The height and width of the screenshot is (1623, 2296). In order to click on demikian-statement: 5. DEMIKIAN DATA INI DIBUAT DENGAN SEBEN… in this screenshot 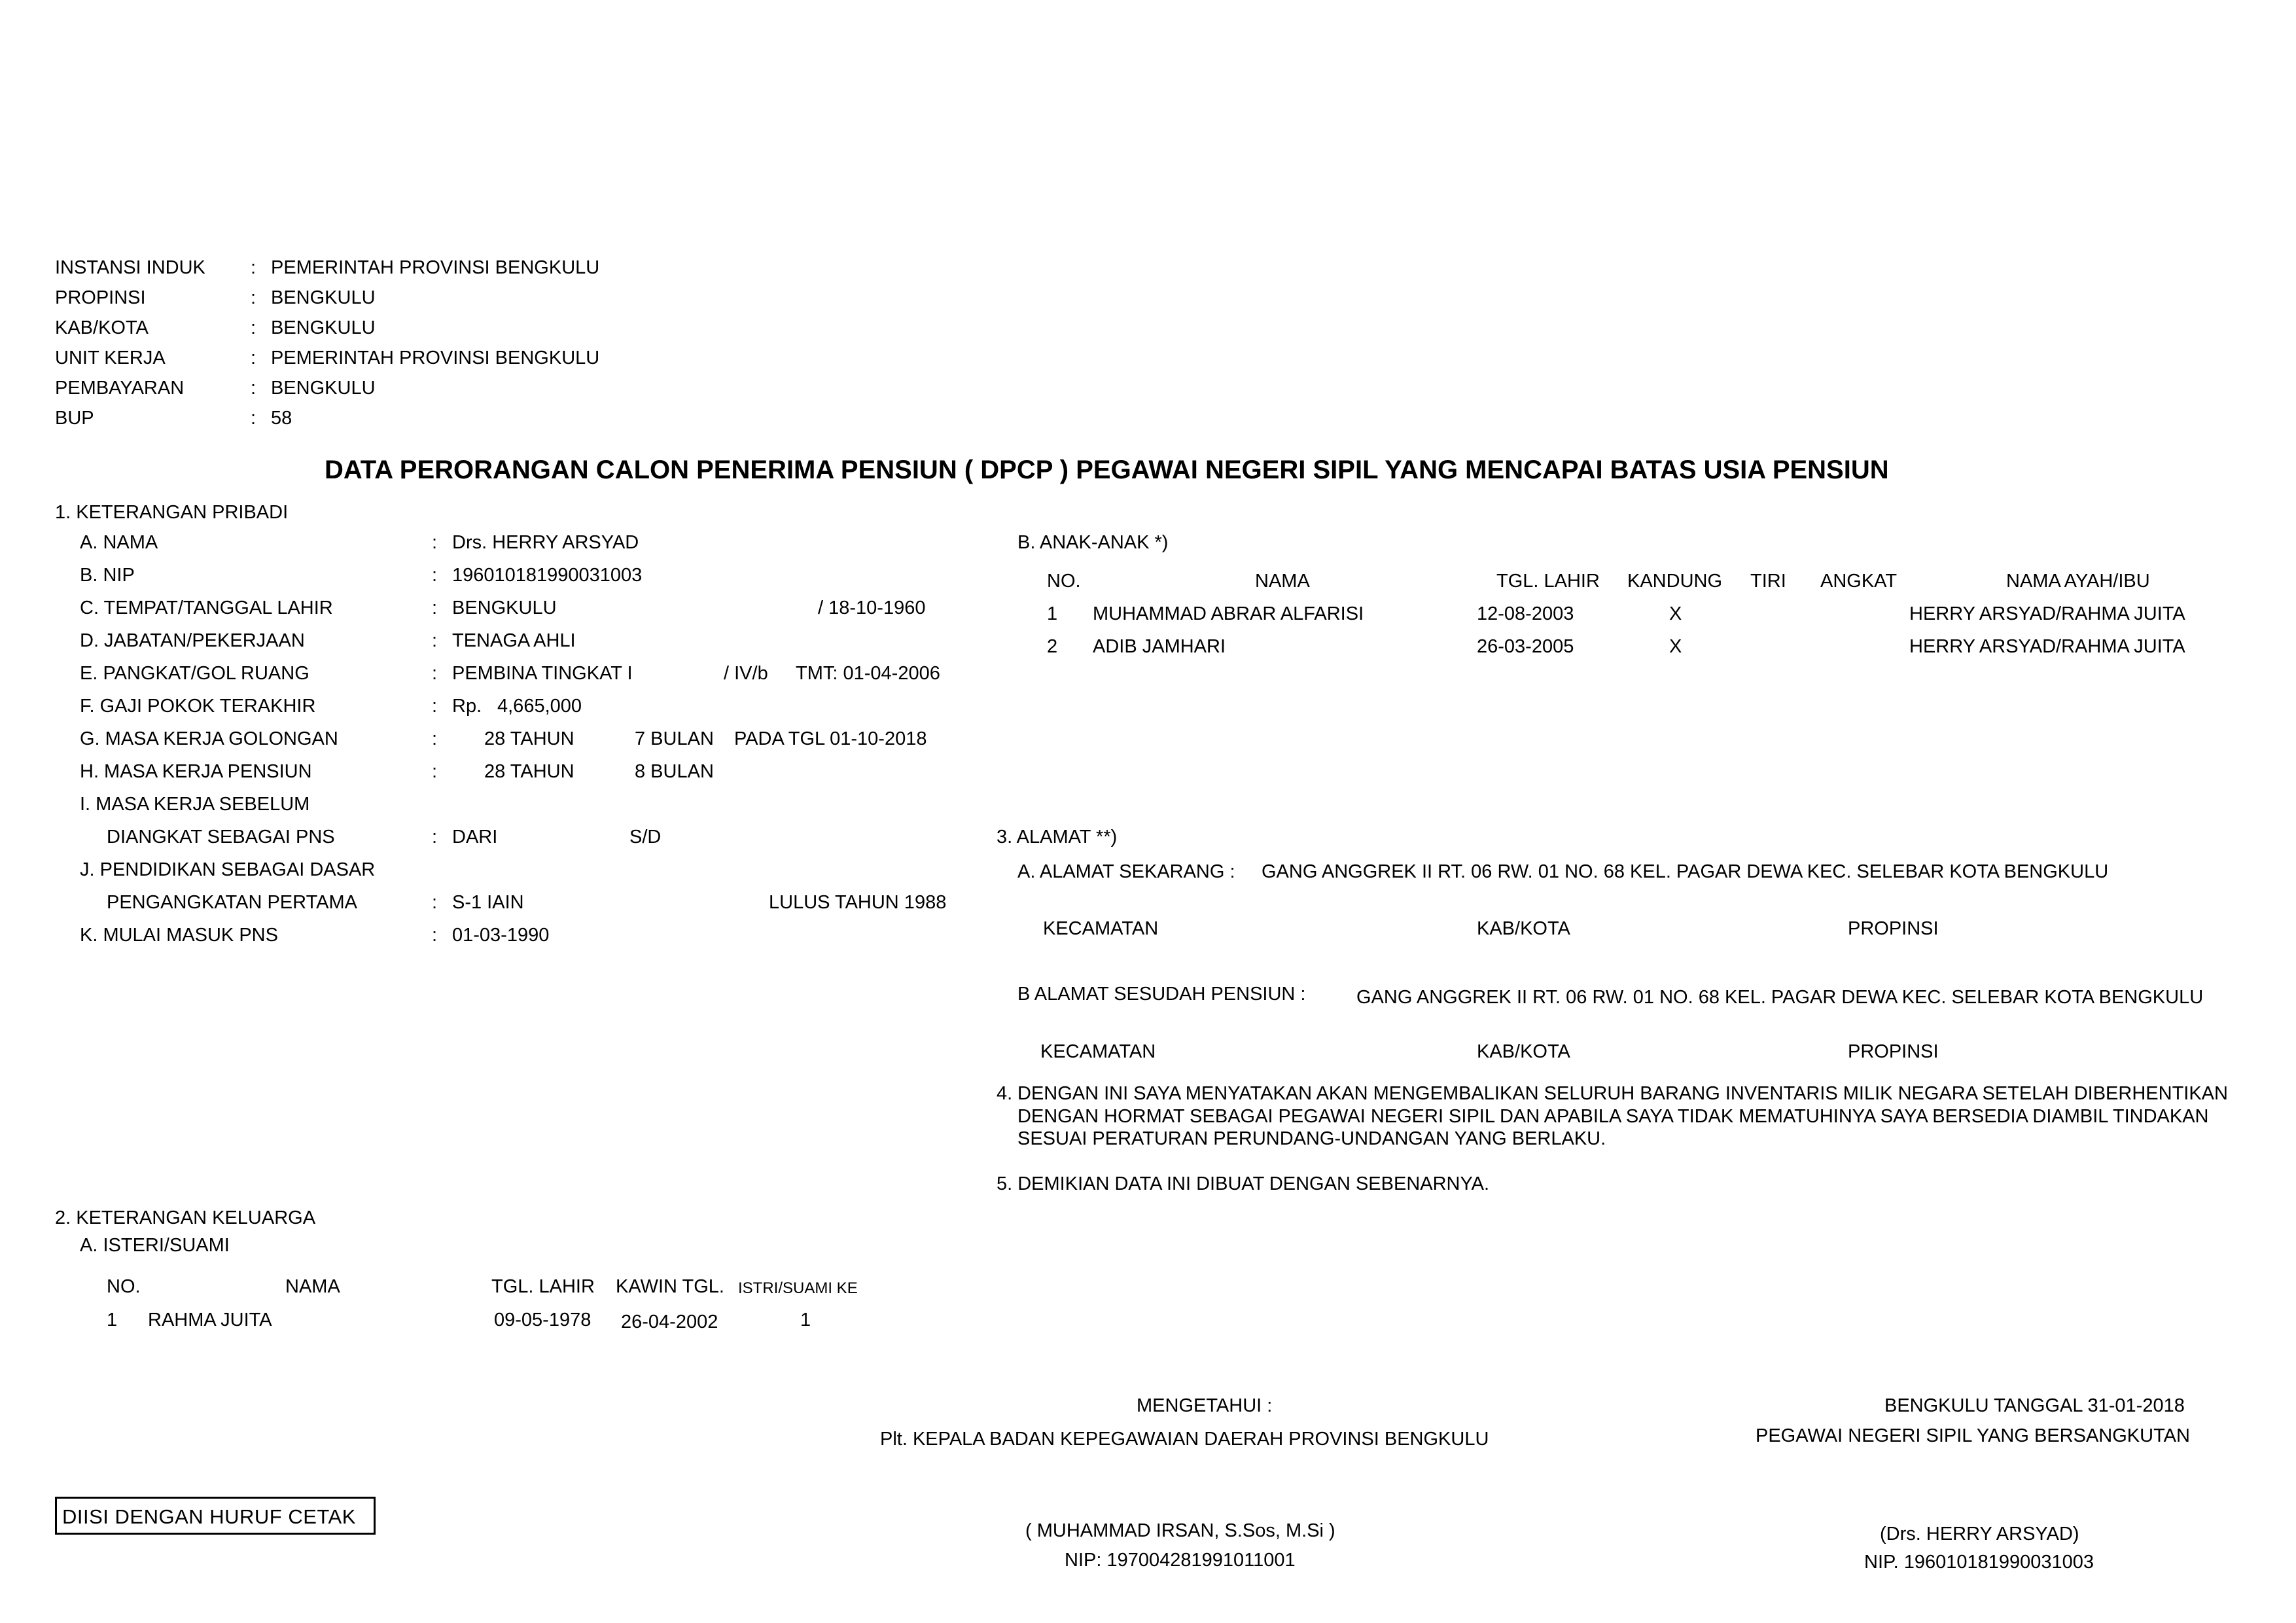, I will do `click(1243, 1183)`.